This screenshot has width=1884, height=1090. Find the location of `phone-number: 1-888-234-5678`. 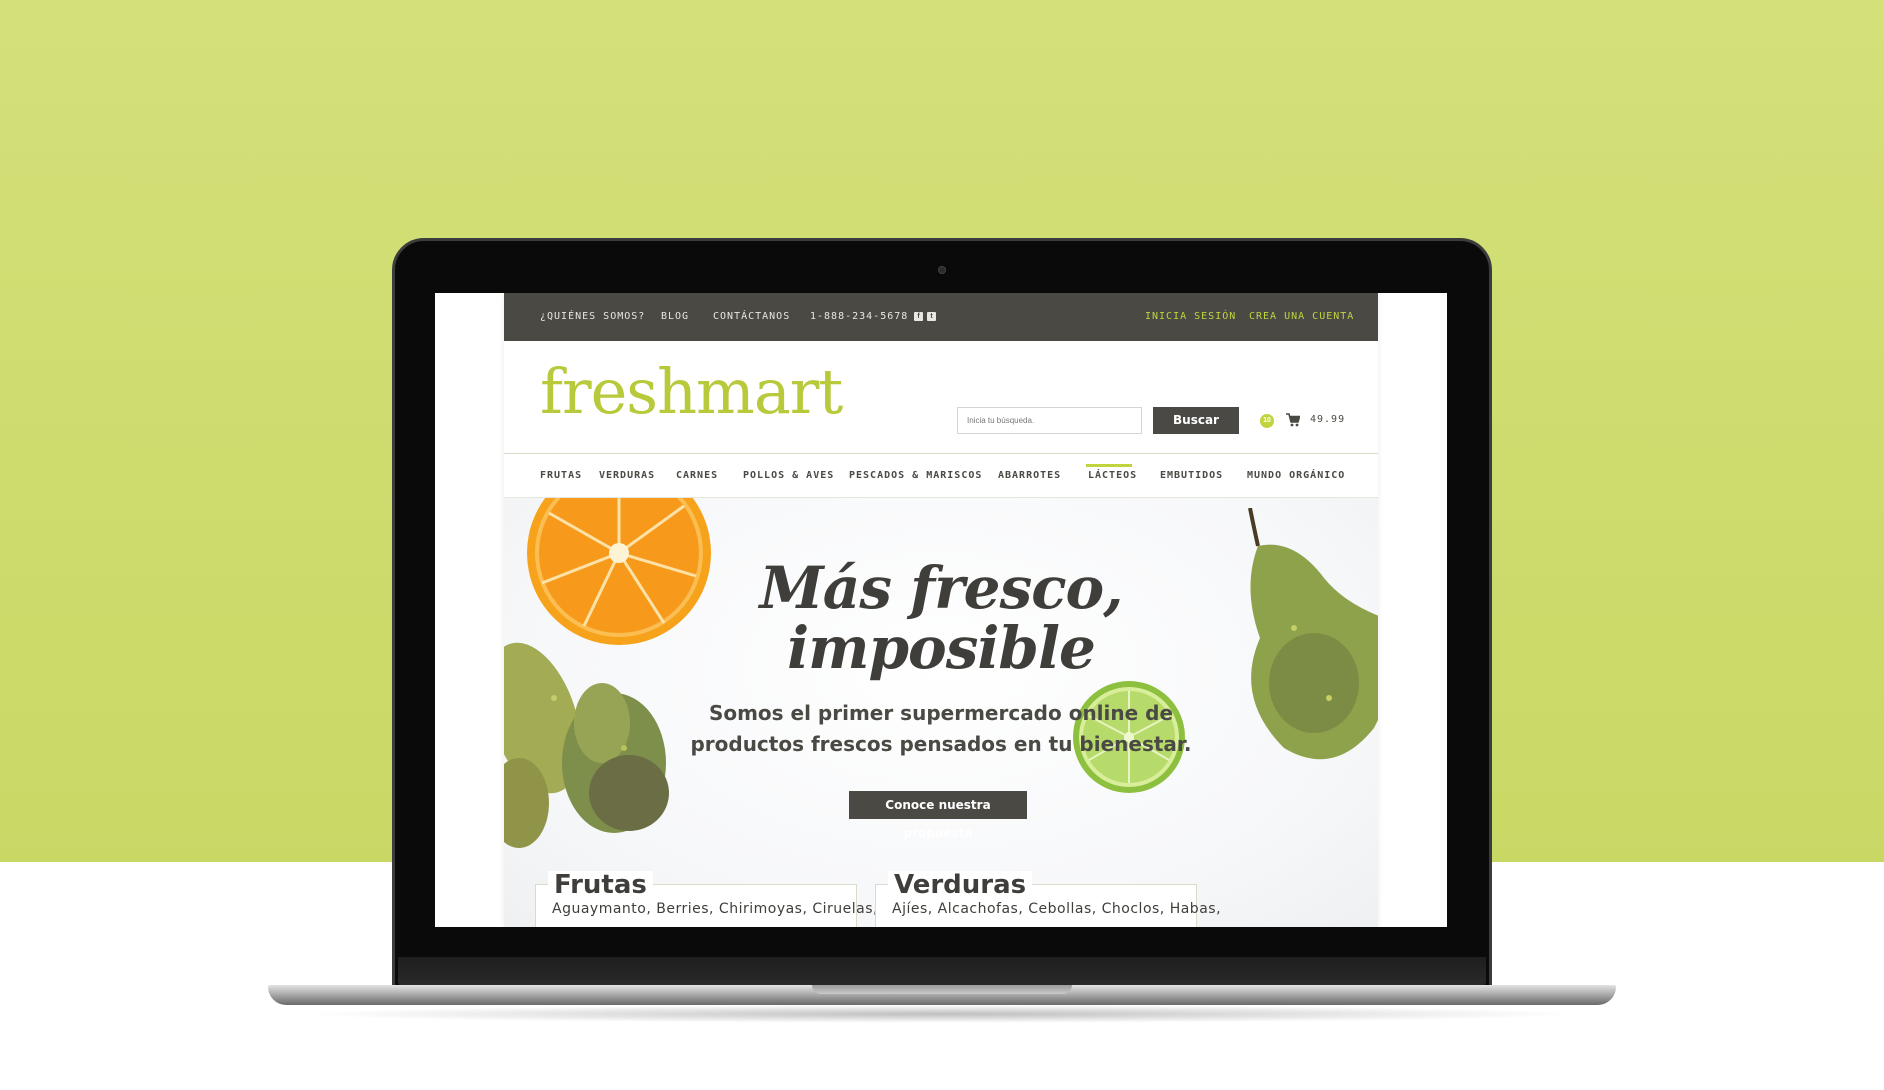

phone-number: 1-888-234-5678 is located at coordinates (859, 316).